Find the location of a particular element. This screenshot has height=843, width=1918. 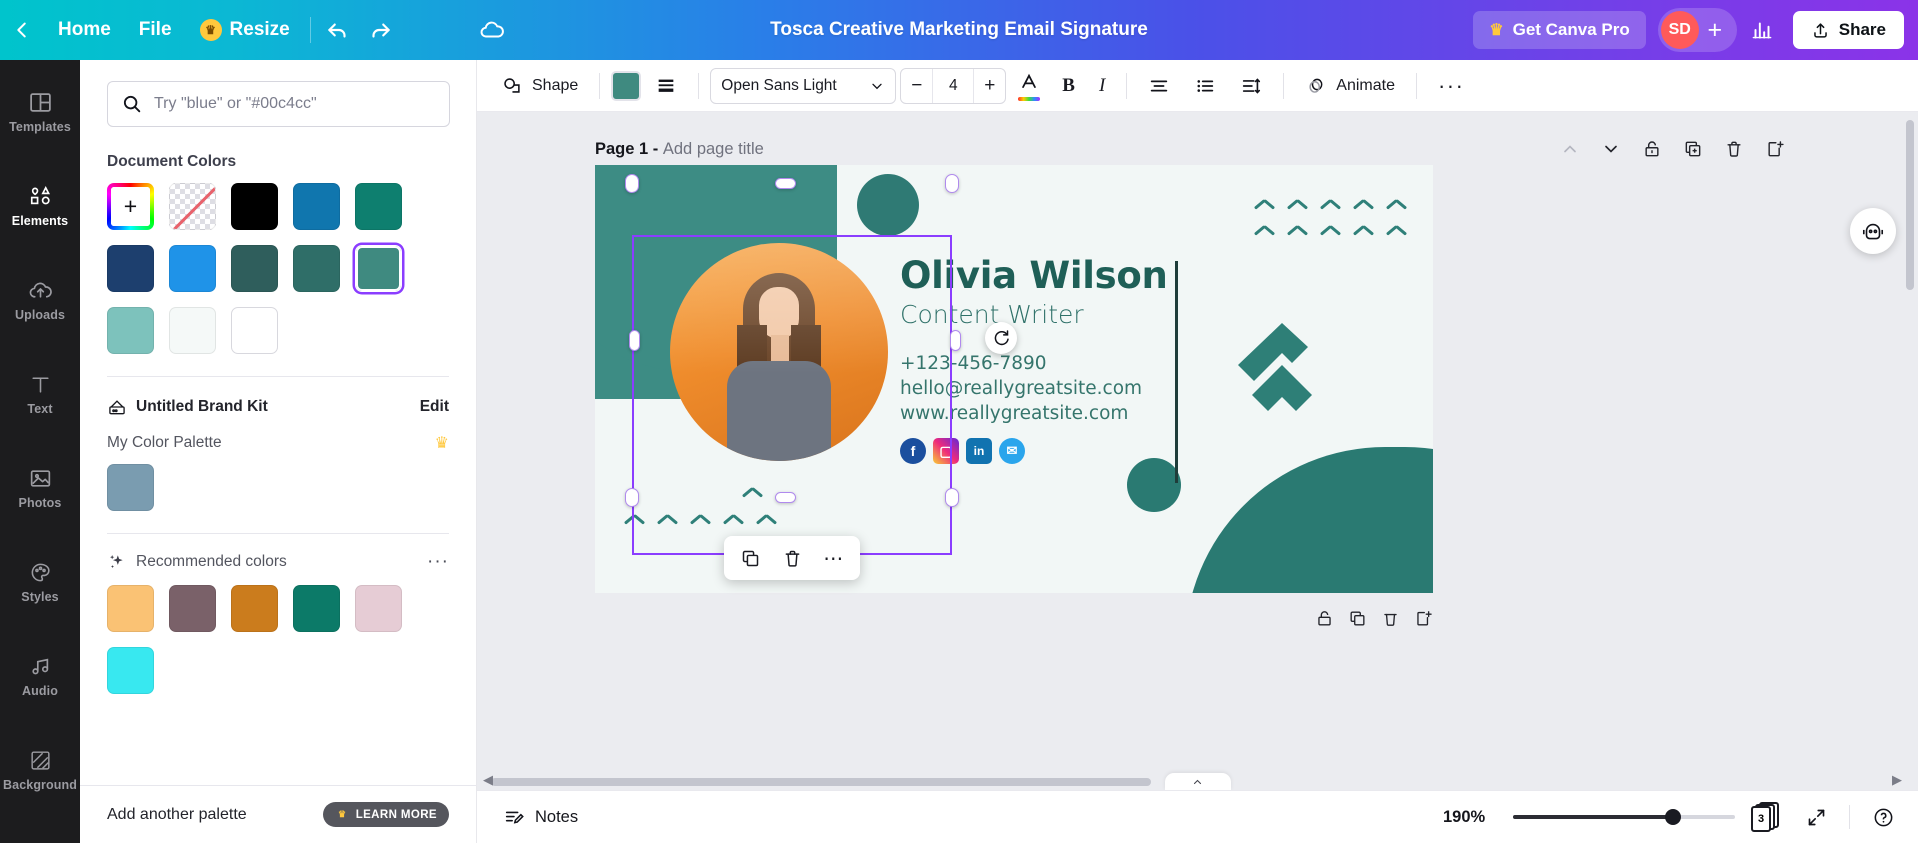

help-button is located at coordinates (1883, 817).